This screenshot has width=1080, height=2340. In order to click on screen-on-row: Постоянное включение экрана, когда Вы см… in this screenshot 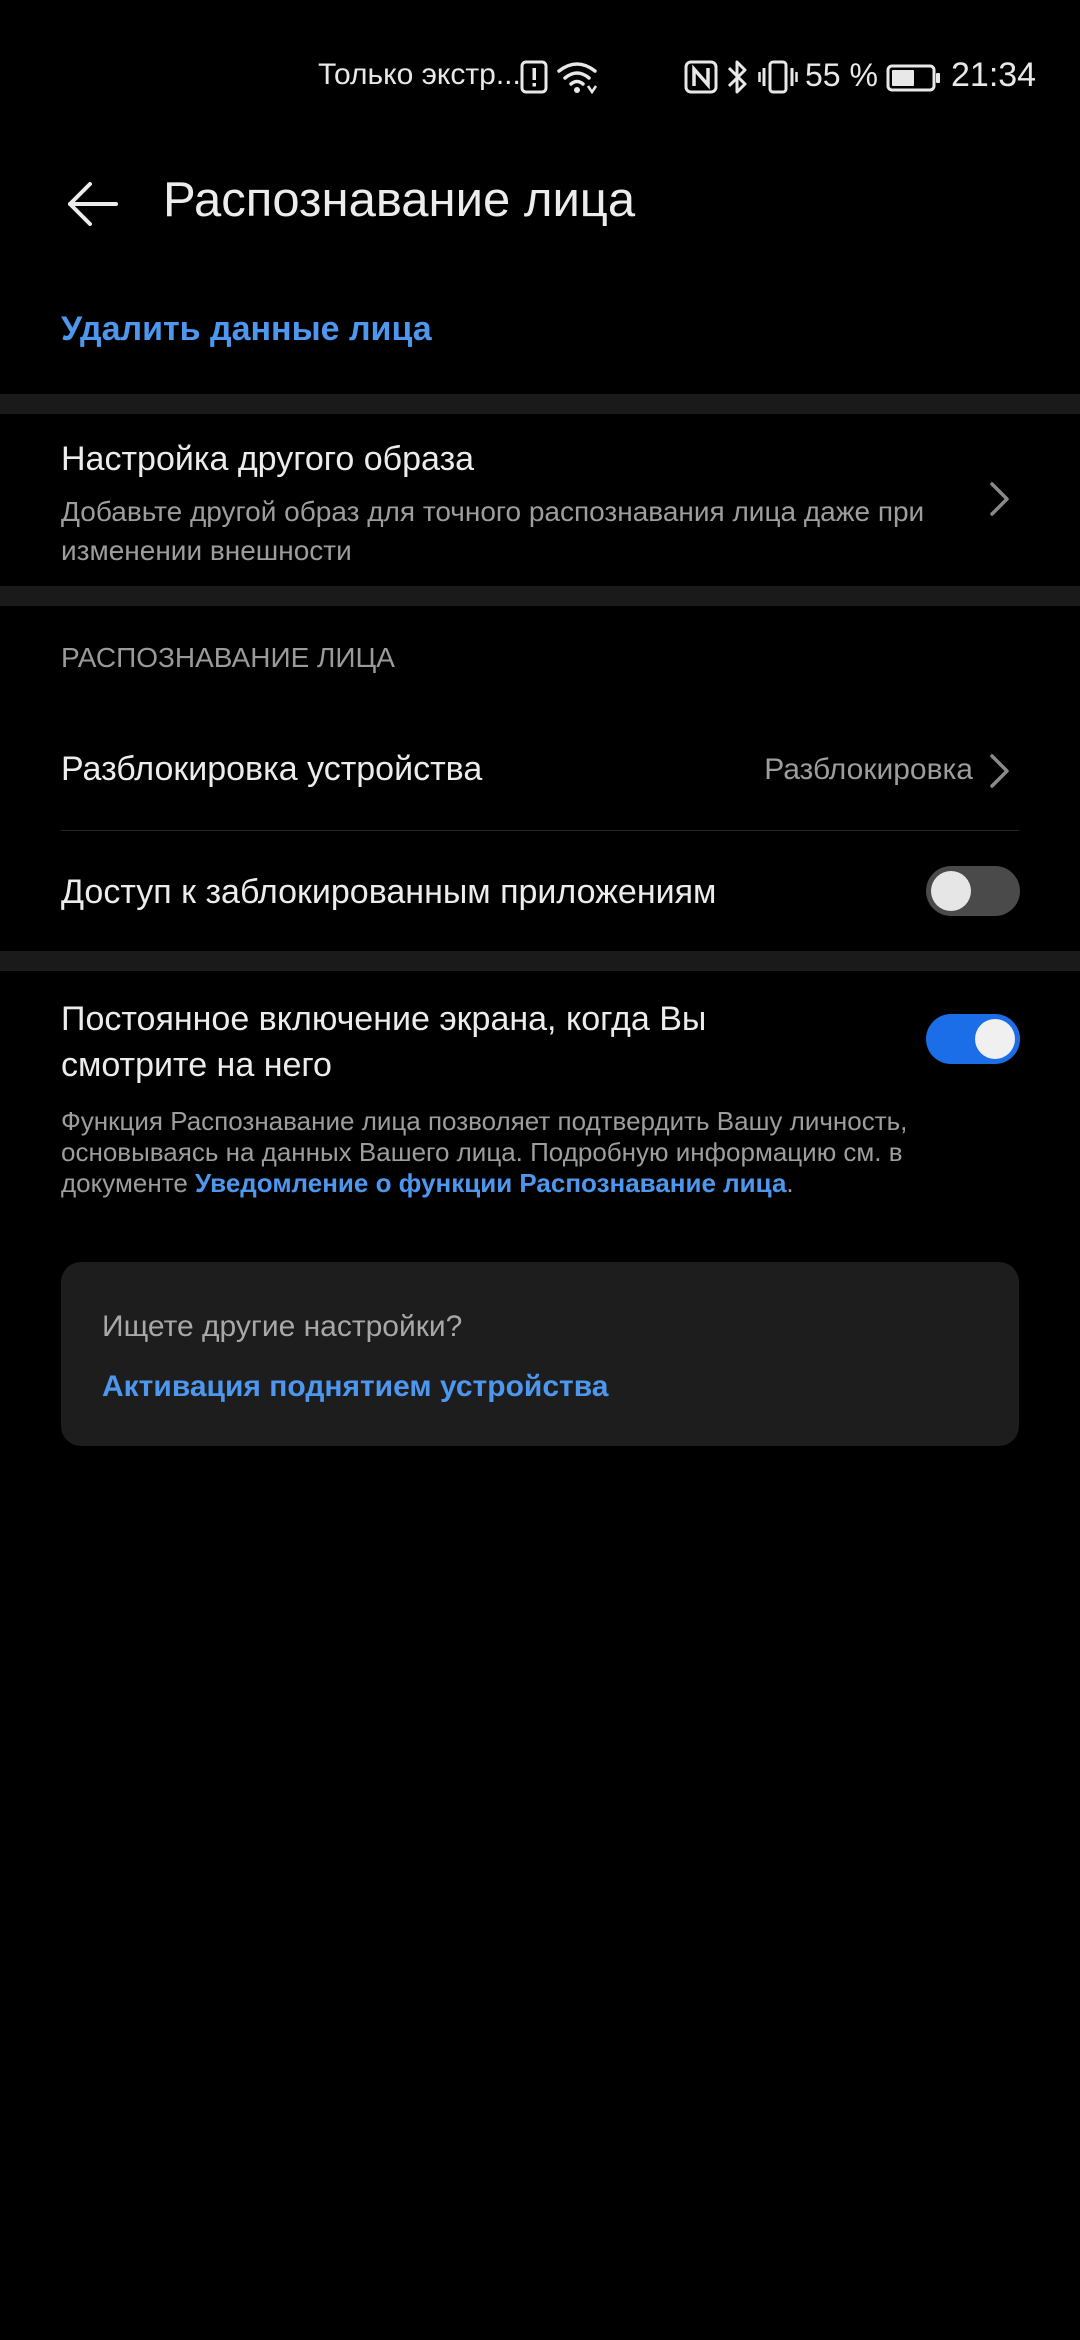, I will do `click(540, 1037)`.